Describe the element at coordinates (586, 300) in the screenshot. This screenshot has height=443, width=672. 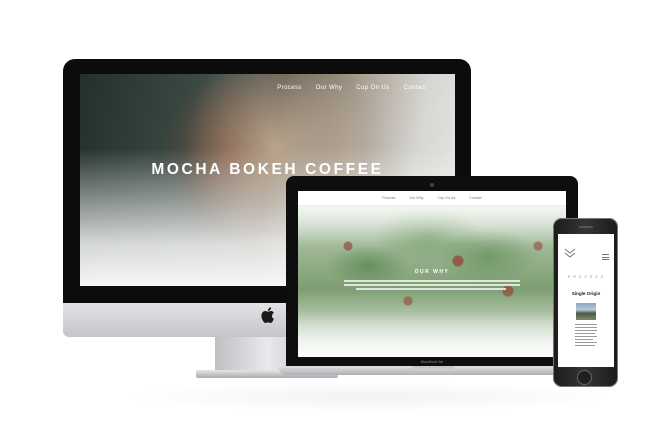
I see `iphone-screen: P R O C E S S Single Origin` at that location.